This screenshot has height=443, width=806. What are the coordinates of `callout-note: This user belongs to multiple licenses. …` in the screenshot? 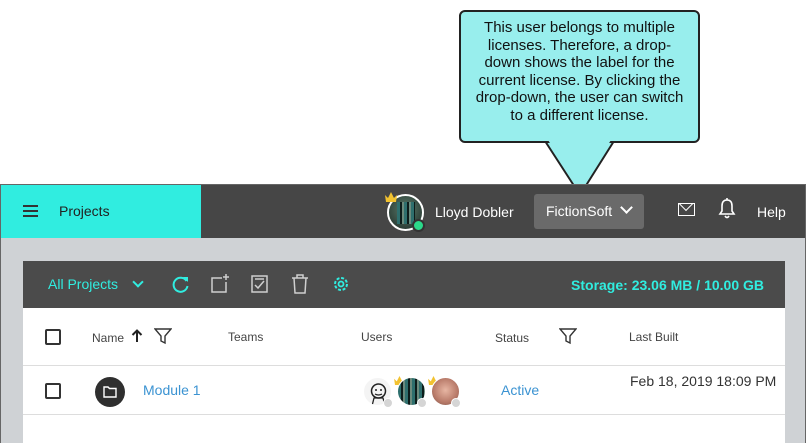 It's located at (579, 76).